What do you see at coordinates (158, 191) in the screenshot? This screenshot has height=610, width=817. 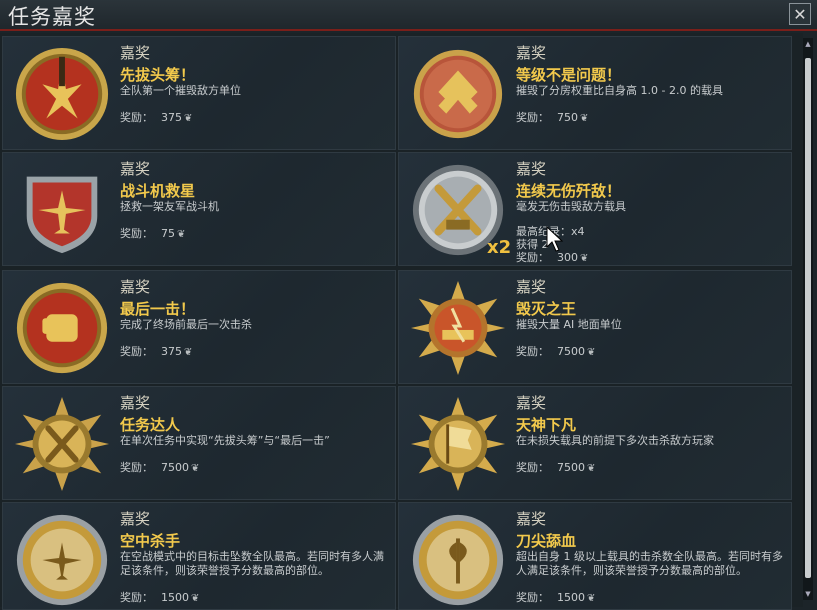 I see `award-name: 战斗机救星` at bounding box center [158, 191].